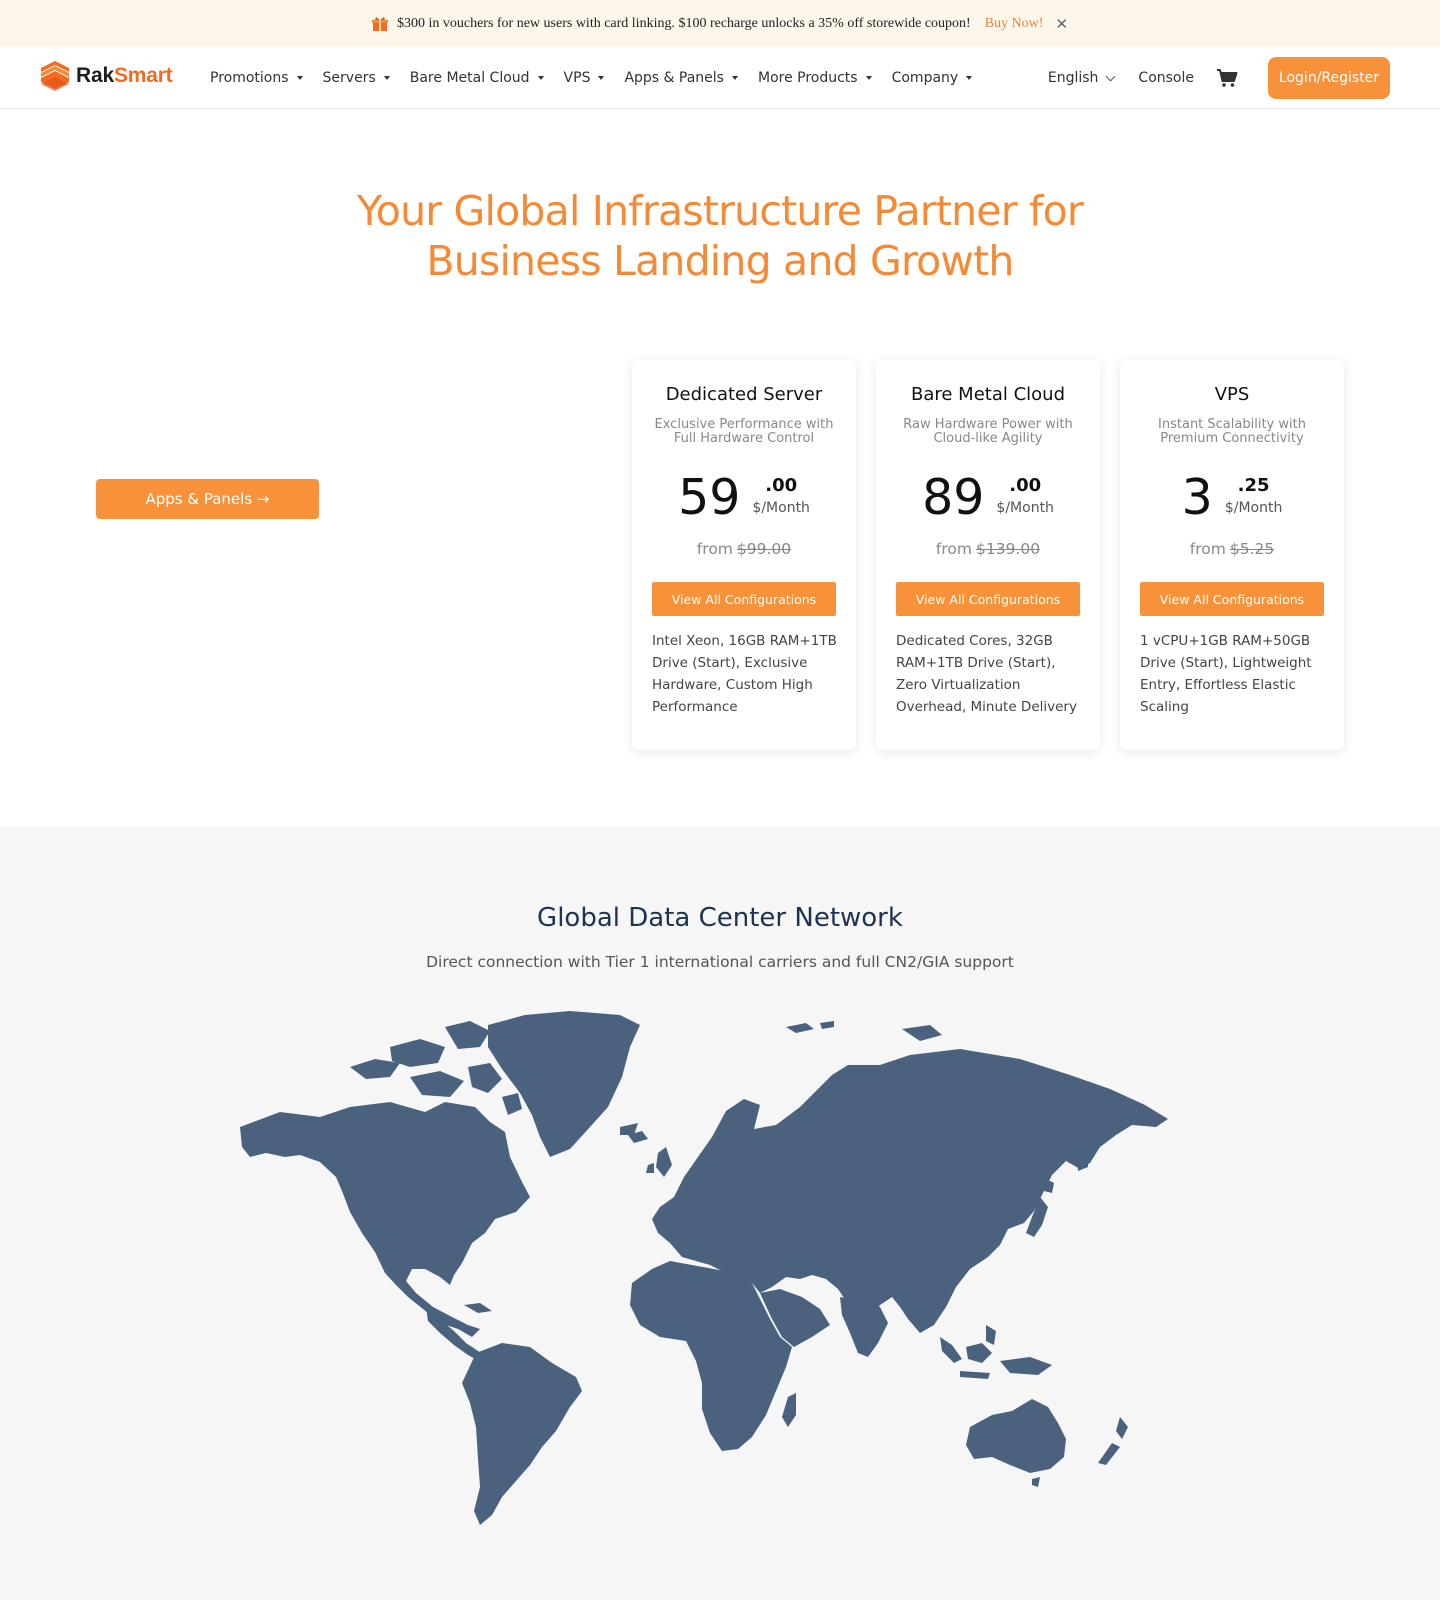 The height and width of the screenshot is (1600, 1440). What do you see at coordinates (1061, 24) in the screenshot?
I see `close-icon: ✕` at bounding box center [1061, 24].